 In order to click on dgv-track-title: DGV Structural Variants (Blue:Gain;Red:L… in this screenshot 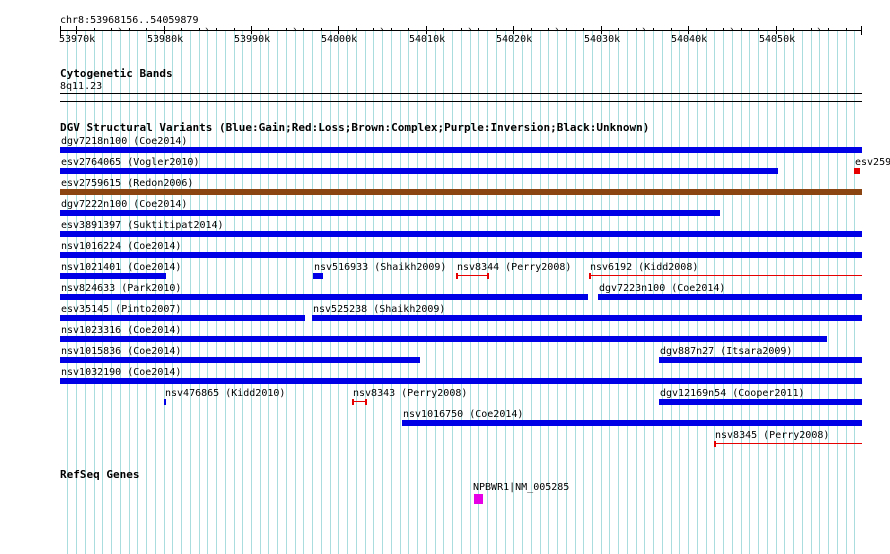, I will do `click(355, 127)`.